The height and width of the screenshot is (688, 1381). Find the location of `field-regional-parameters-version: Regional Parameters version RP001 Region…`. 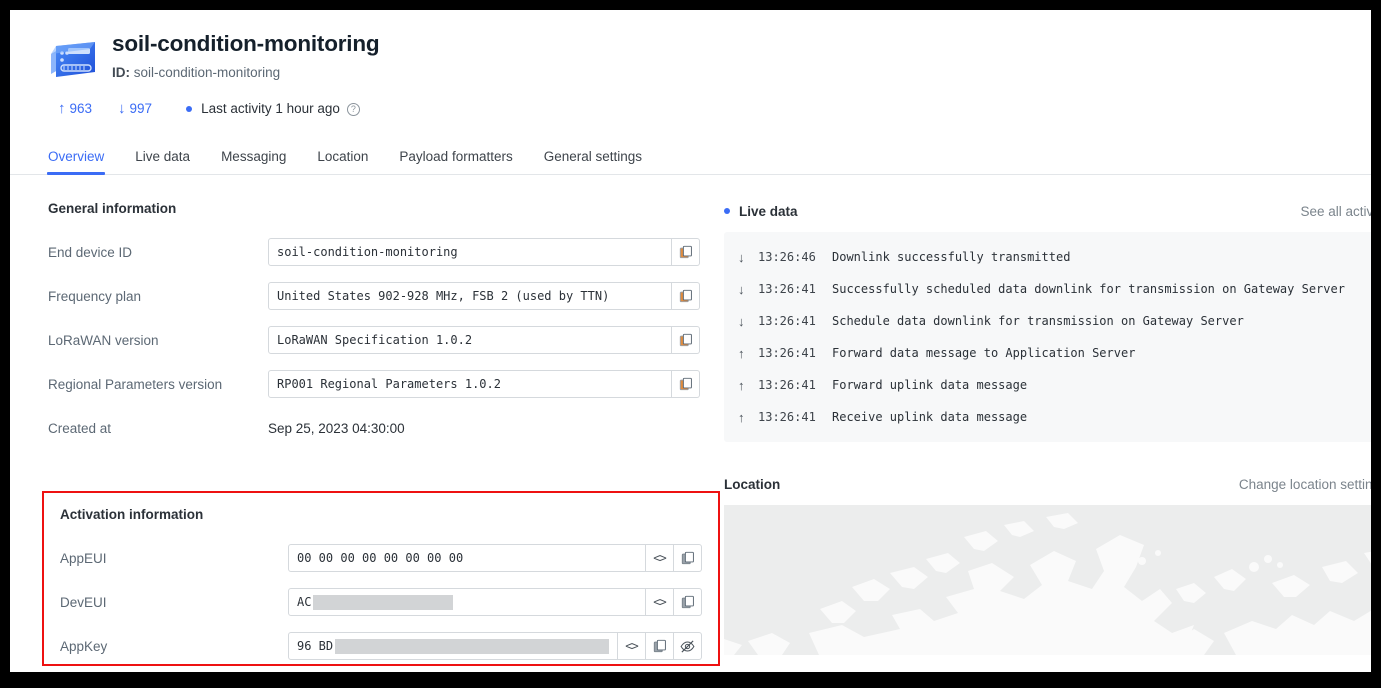

field-regional-parameters-version: Regional Parameters version RP001 Region… is located at coordinates (379, 384).